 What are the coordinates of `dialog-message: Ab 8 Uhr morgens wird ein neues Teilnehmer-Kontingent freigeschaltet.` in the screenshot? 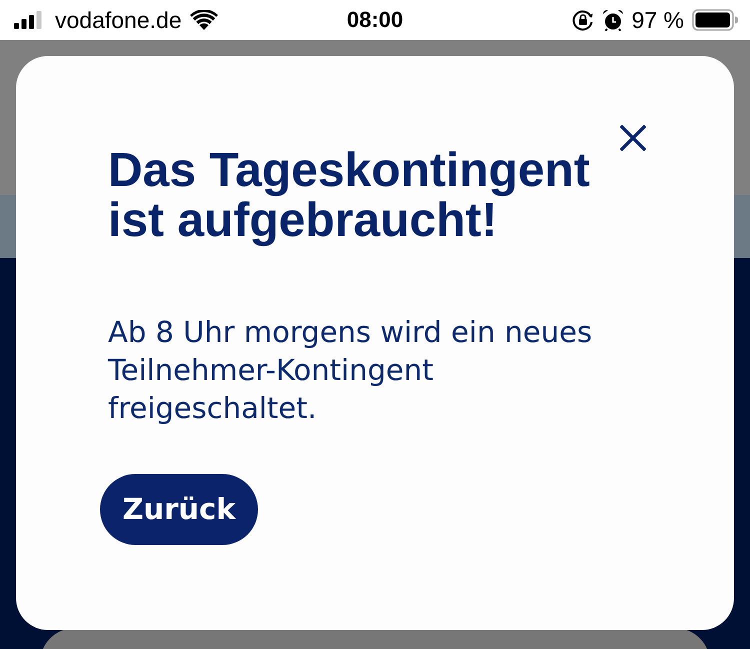 It's located at (351, 370).